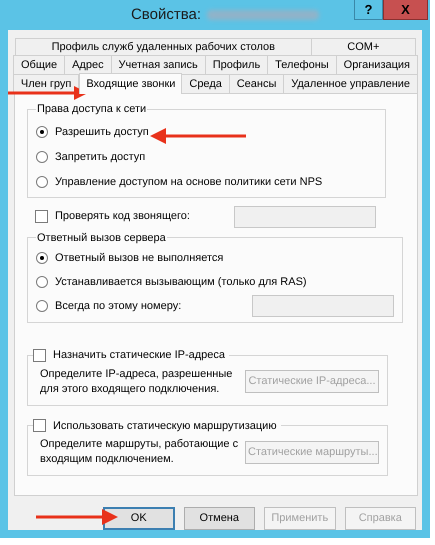  I want to click on tab: COM+, so click(363, 46).